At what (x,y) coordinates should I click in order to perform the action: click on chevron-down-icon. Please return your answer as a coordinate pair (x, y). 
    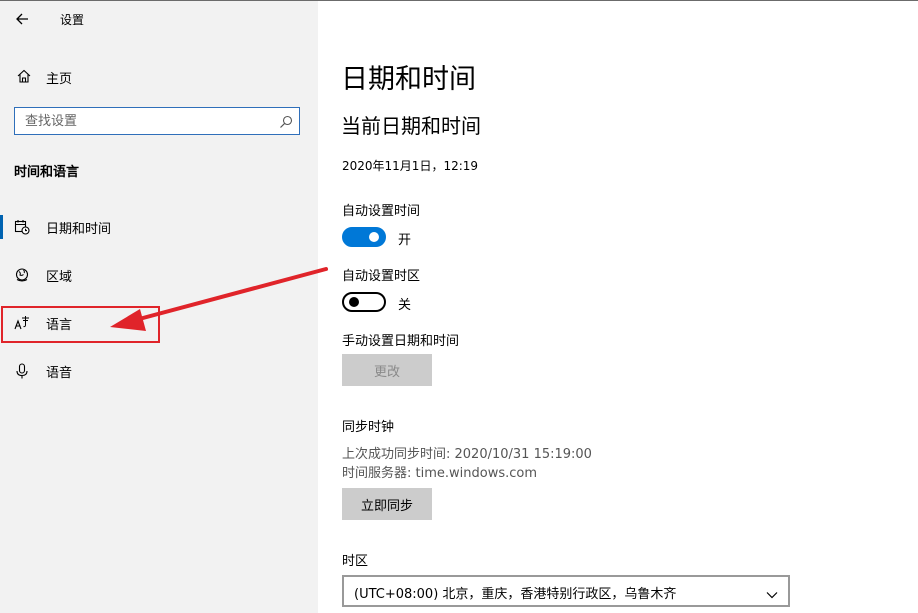
    Looking at the image, I should click on (772, 592).